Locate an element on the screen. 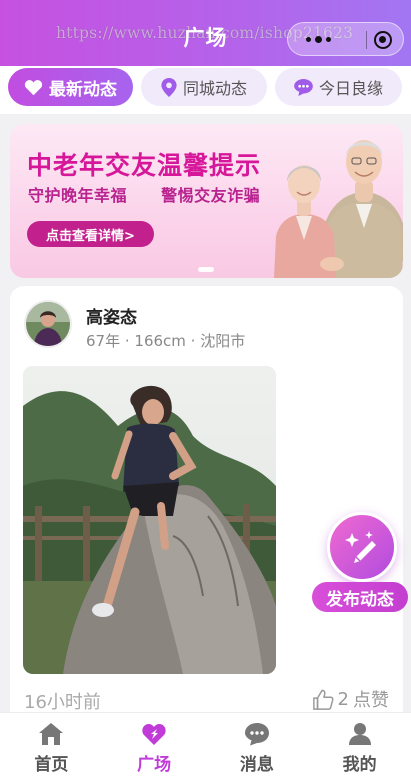  nav-square: 广场 is located at coordinates (154, 746).